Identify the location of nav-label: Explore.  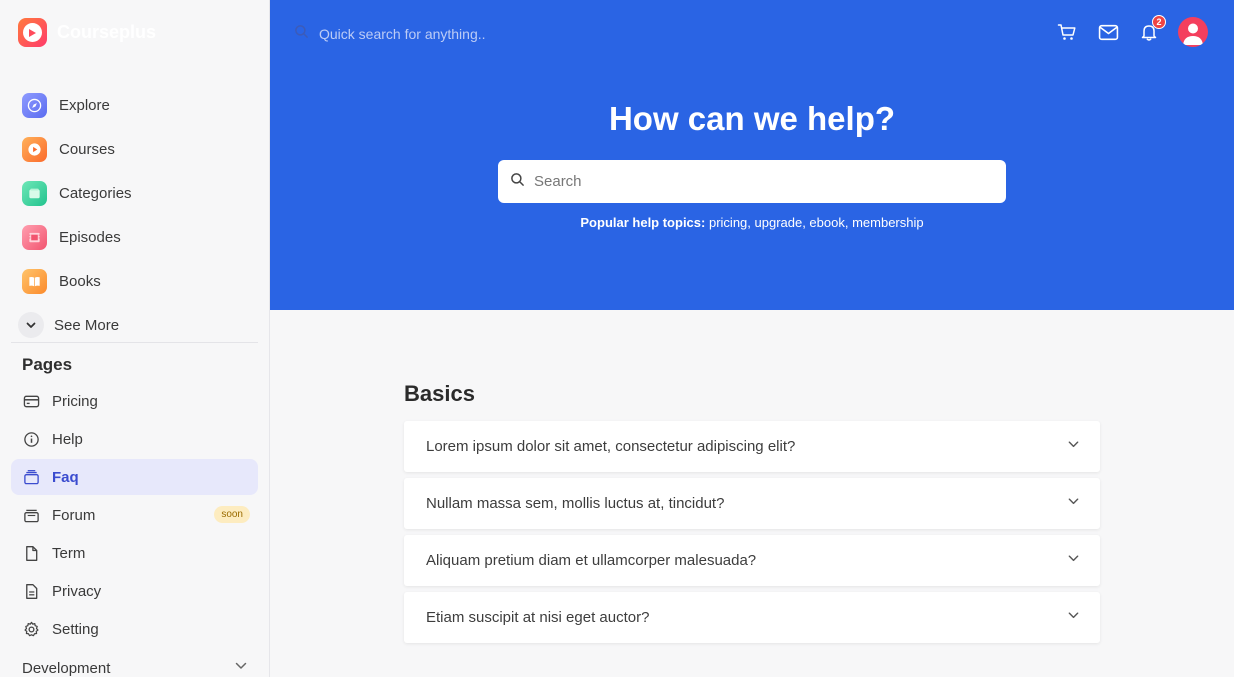
(84, 105).